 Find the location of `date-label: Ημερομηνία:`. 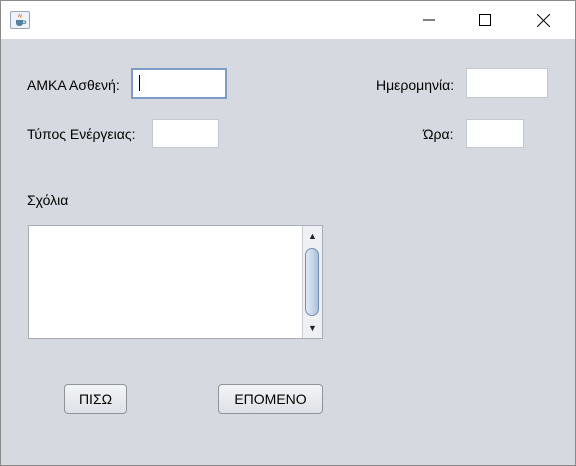

date-label: Ημερομηνία: is located at coordinates (415, 85).